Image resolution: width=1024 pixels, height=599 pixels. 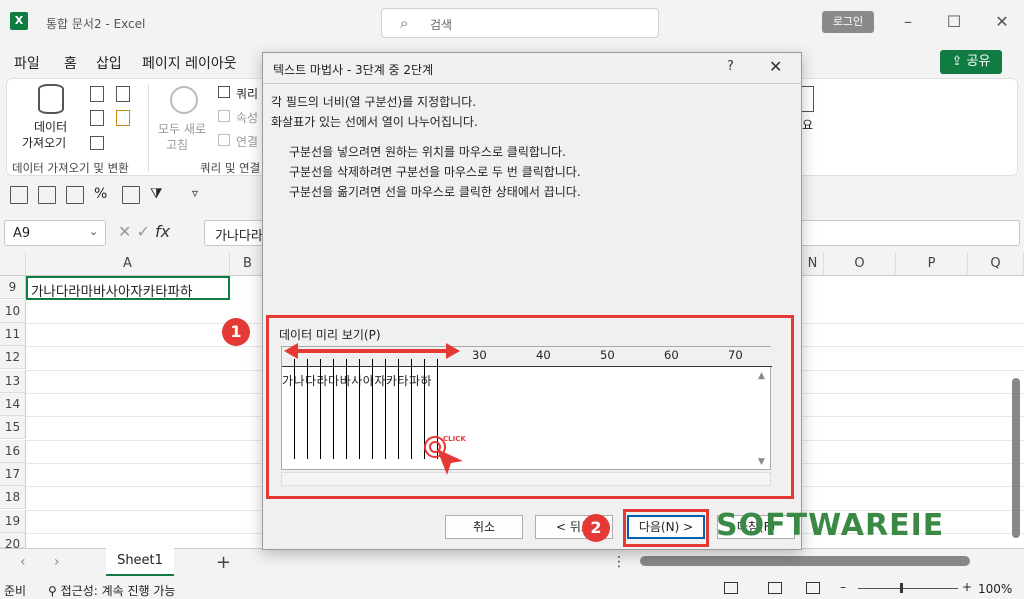 What do you see at coordinates (954, 22) in the screenshot?
I see `maximize-icon: ☐` at bounding box center [954, 22].